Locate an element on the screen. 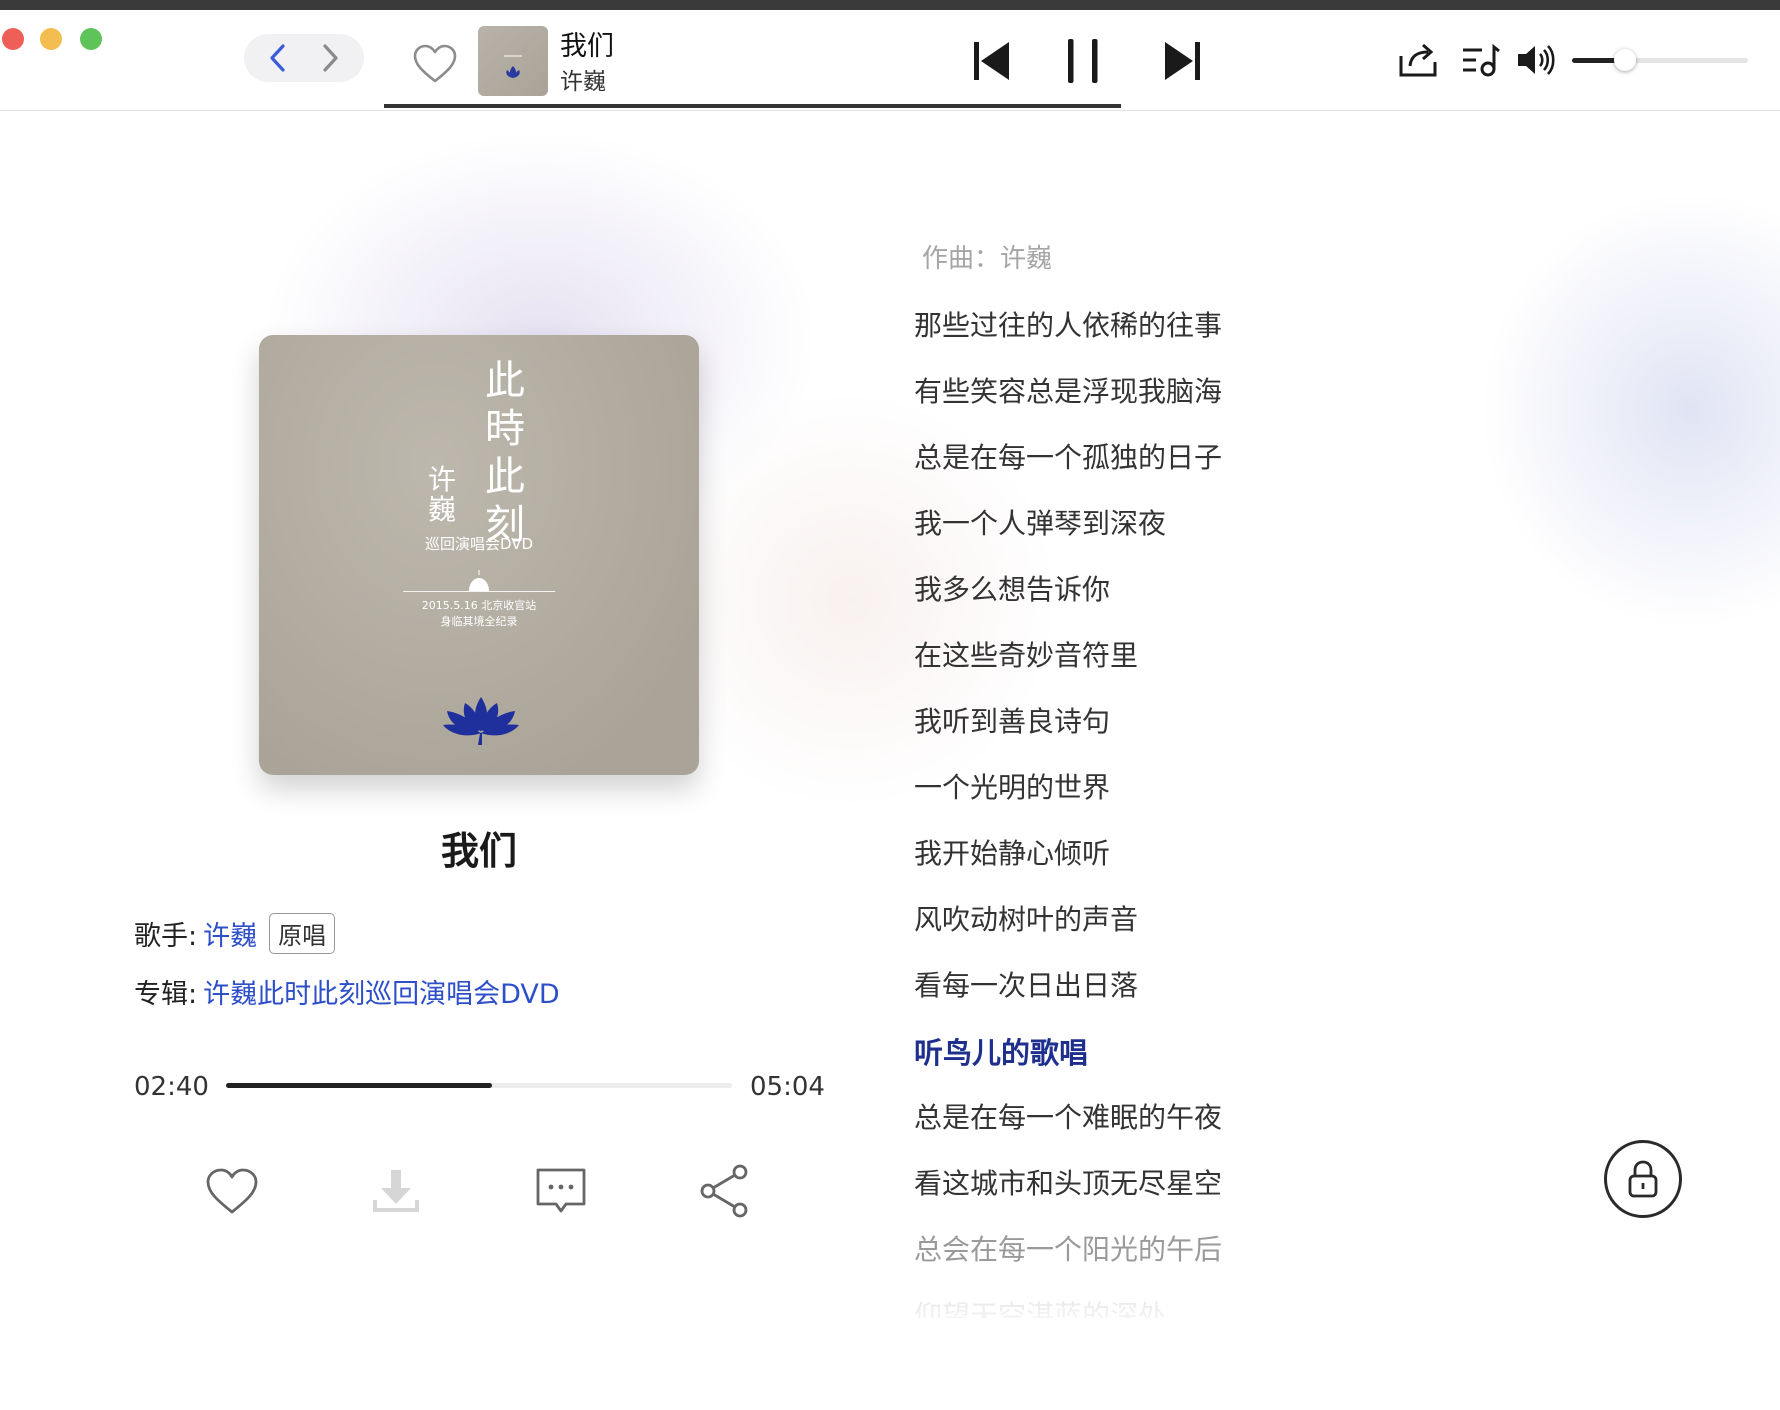  screen-top-strip is located at coordinates (890, 5).